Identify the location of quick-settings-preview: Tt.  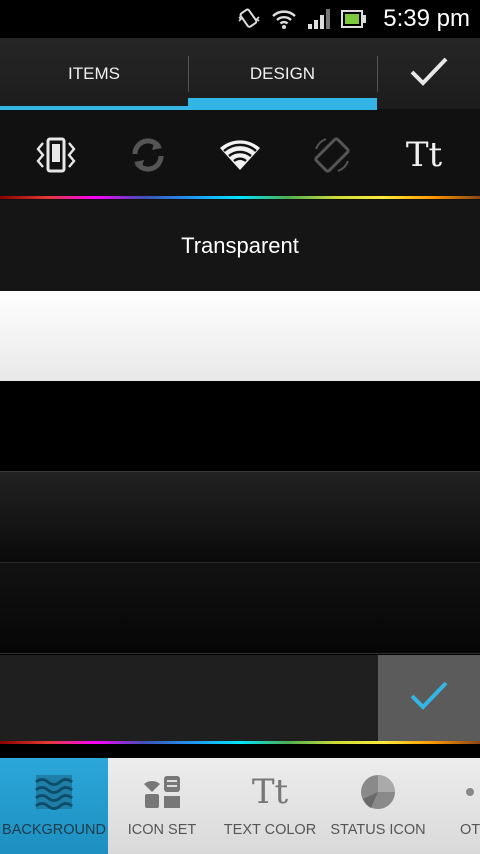
(240, 155).